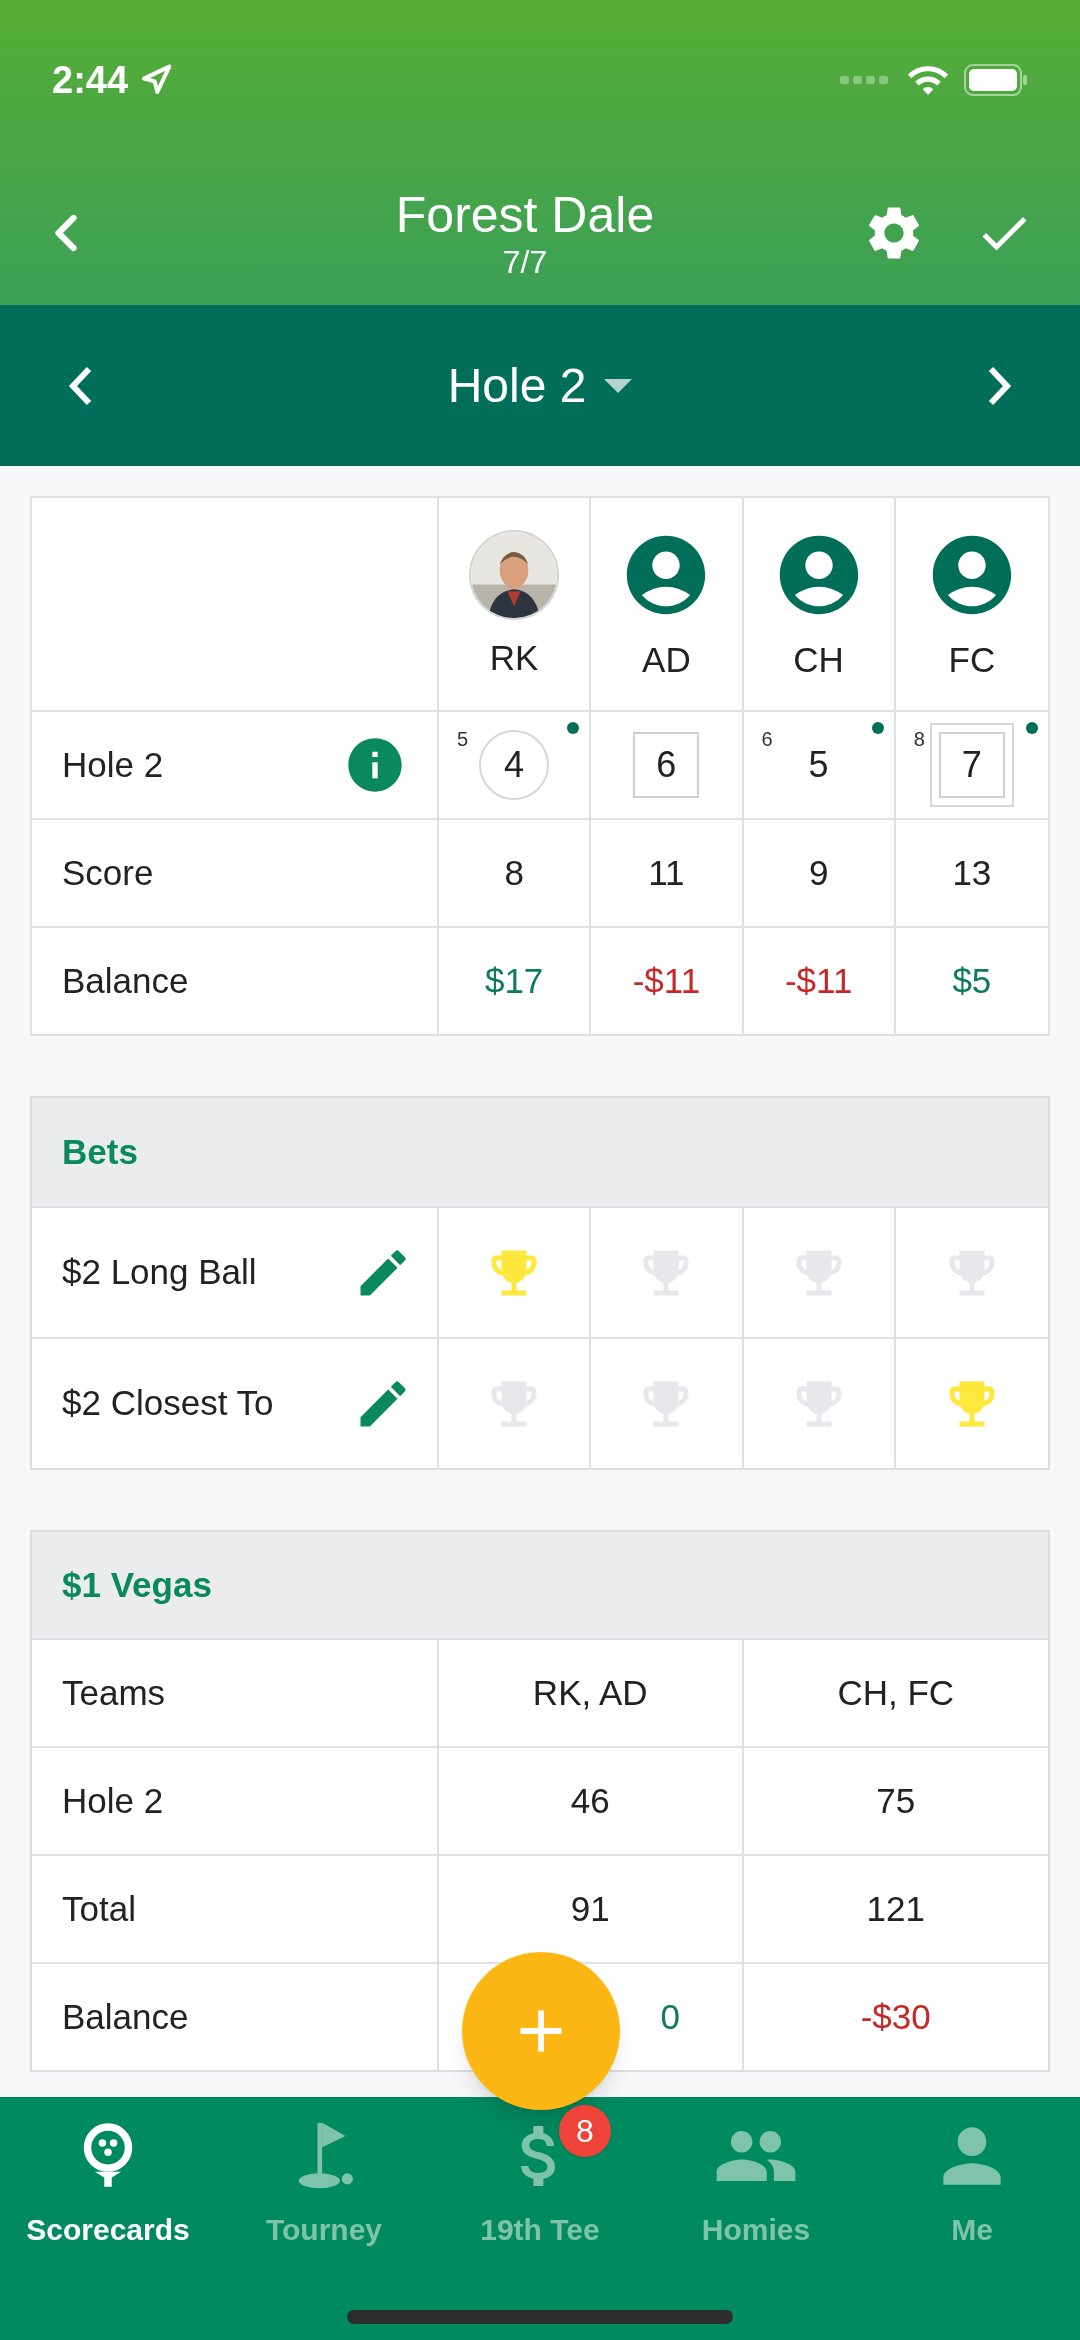 The width and height of the screenshot is (1080, 2340). Describe the element at coordinates (108, 872) in the screenshot. I see `row-label: Score` at that location.